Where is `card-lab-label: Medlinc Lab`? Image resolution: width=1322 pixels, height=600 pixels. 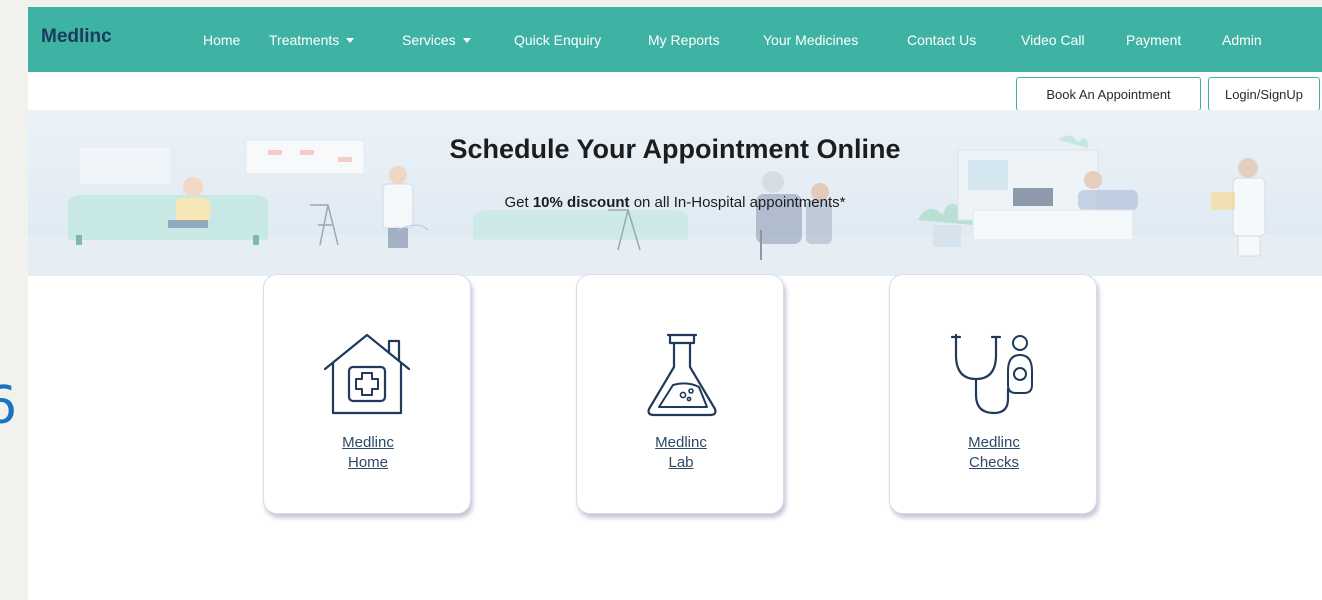 card-lab-label: Medlinc Lab is located at coordinates (681, 453).